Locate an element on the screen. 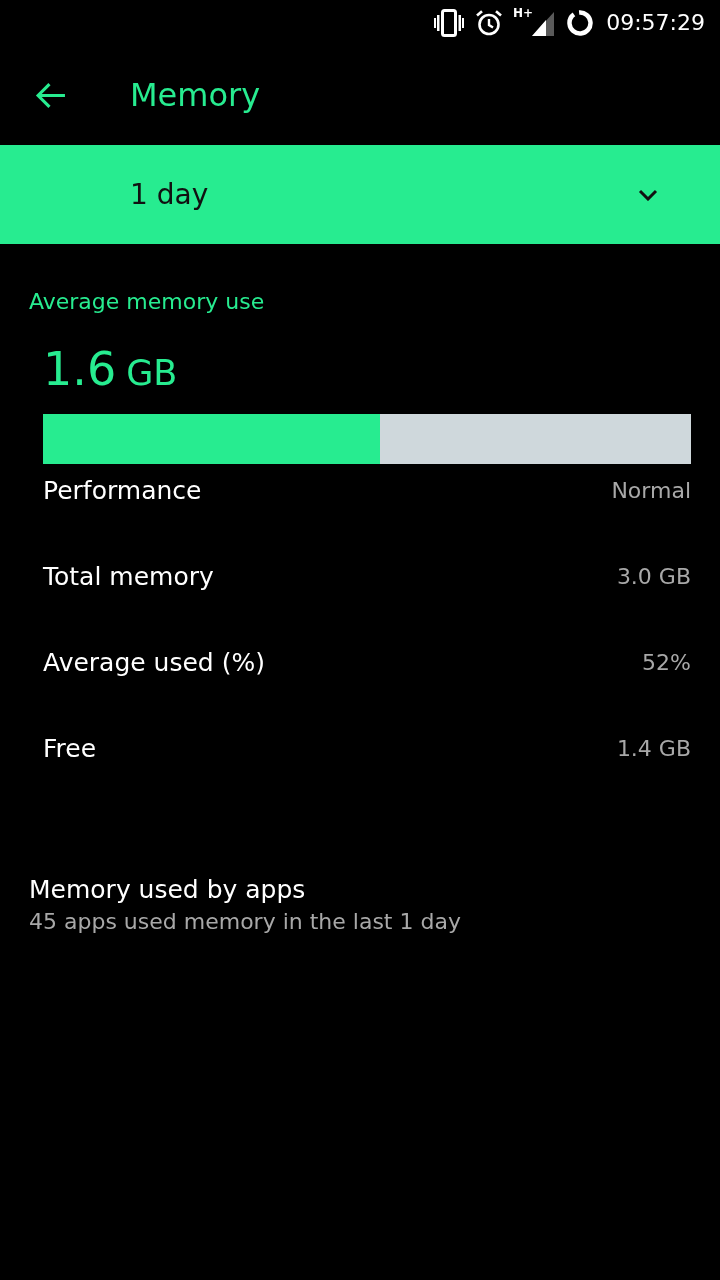 Image resolution: width=720 pixels, height=1280 pixels. memory-unit: GB is located at coordinates (152, 373).